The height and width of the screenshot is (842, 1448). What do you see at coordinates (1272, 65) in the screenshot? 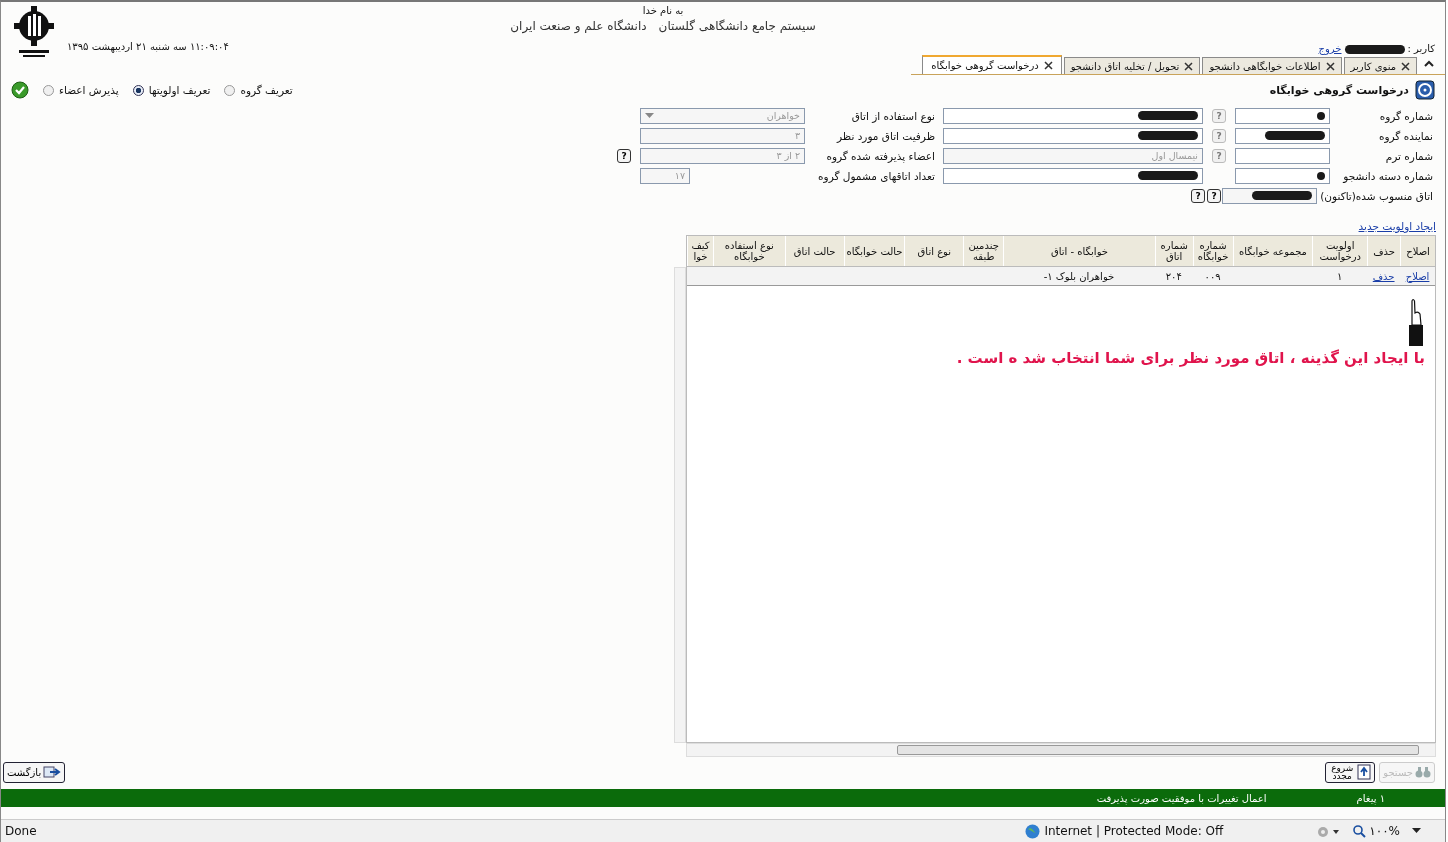
I see `tab: اطلاعات خوابگاهی دانشجو` at bounding box center [1272, 65].